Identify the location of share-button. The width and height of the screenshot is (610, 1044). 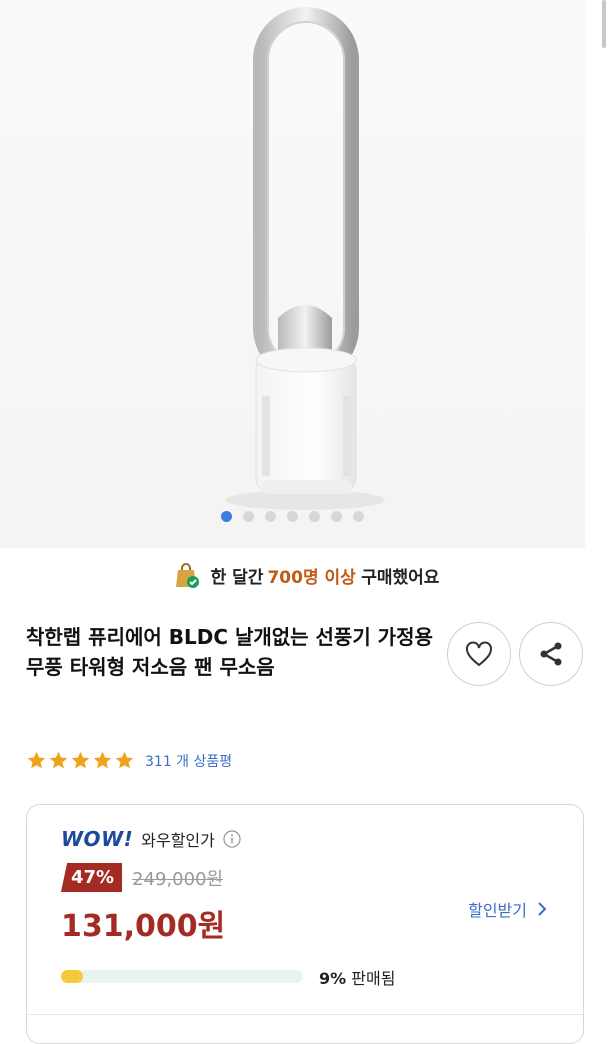
(551, 654).